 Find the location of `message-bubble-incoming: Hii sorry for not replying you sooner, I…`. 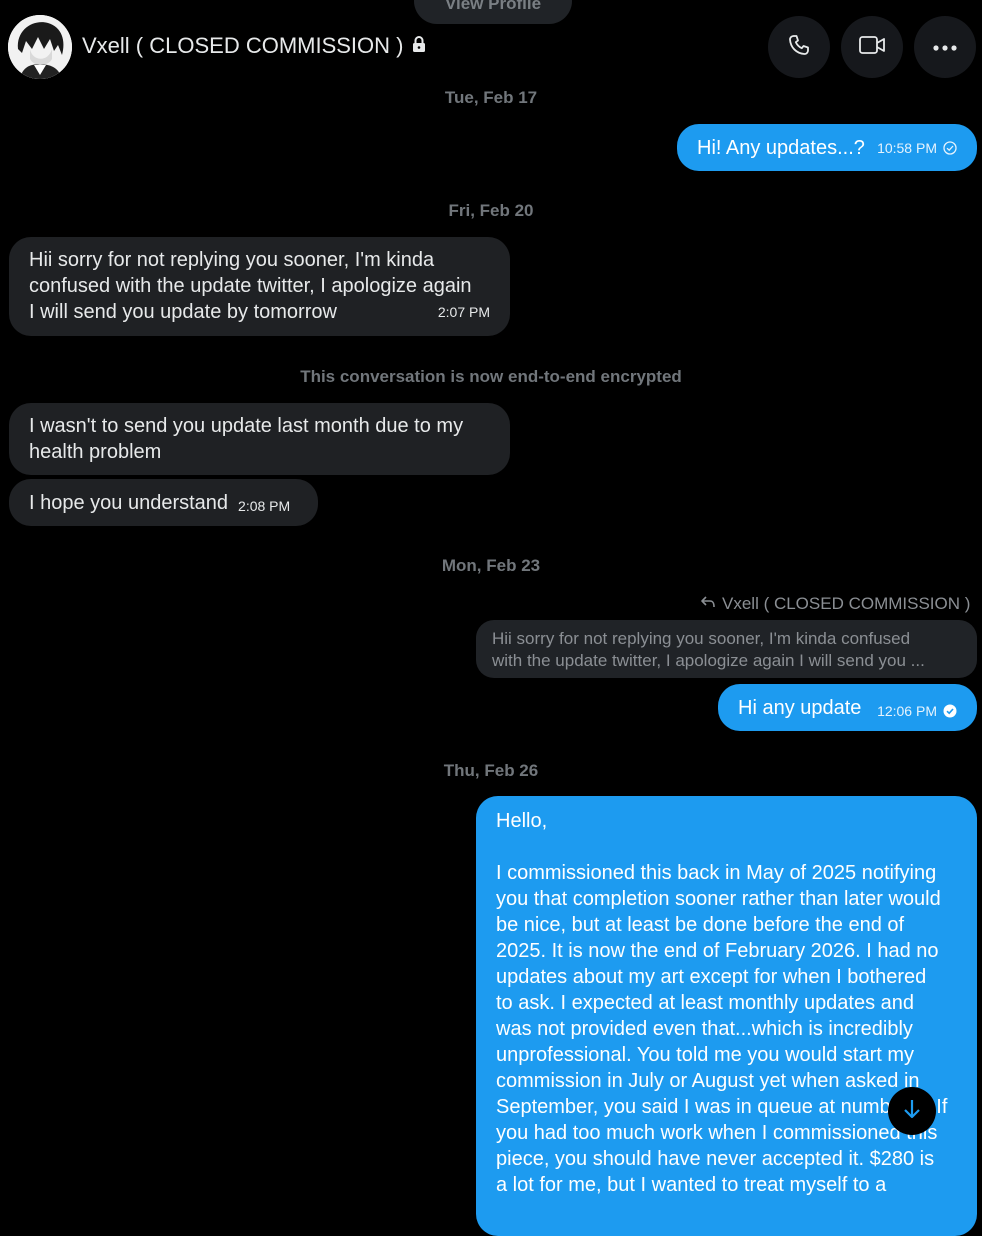

message-bubble-incoming: Hii sorry for not replying you sooner, I… is located at coordinates (259, 286).